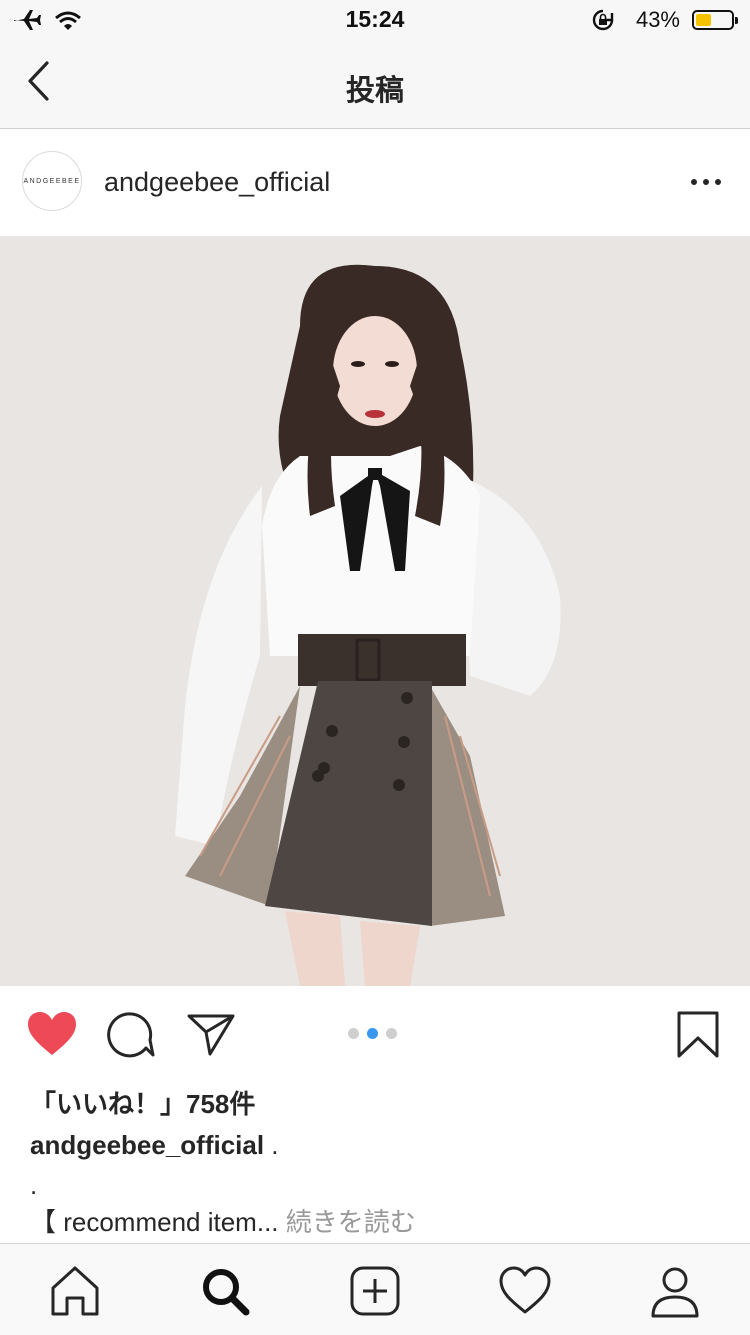 The image size is (750, 1335). I want to click on add-post-icon, so click(375, 1291).